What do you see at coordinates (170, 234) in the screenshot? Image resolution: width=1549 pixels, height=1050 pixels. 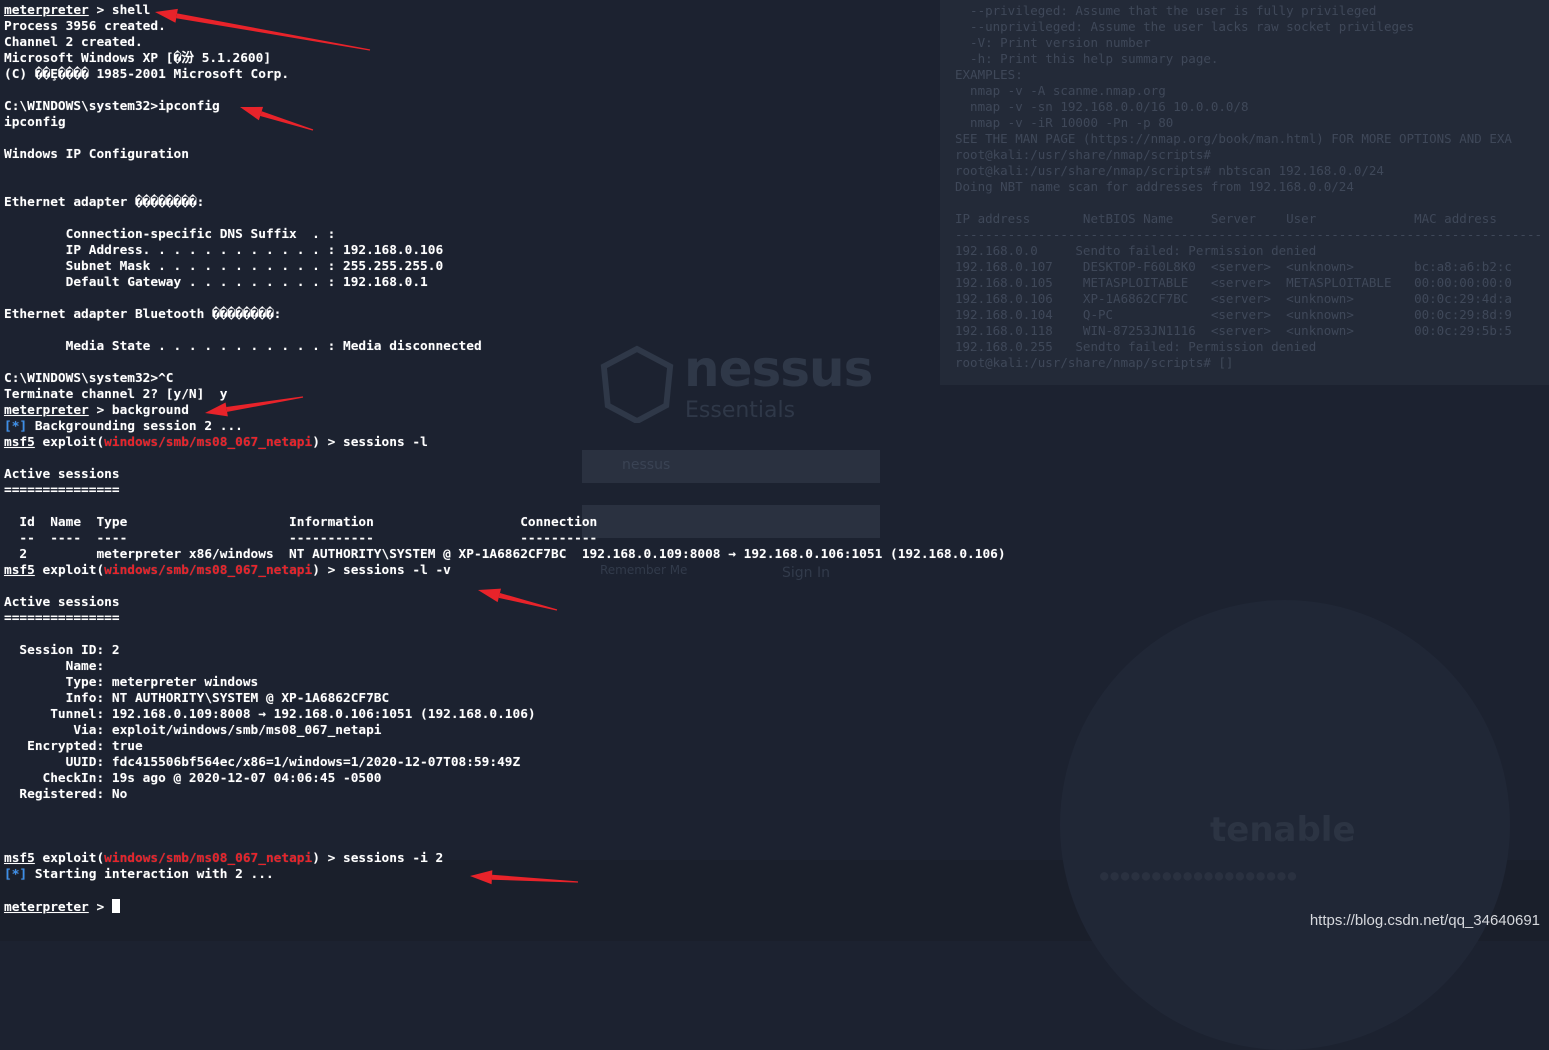 I see `terminal-text: Connection-specific DNS Suffix . :` at bounding box center [170, 234].